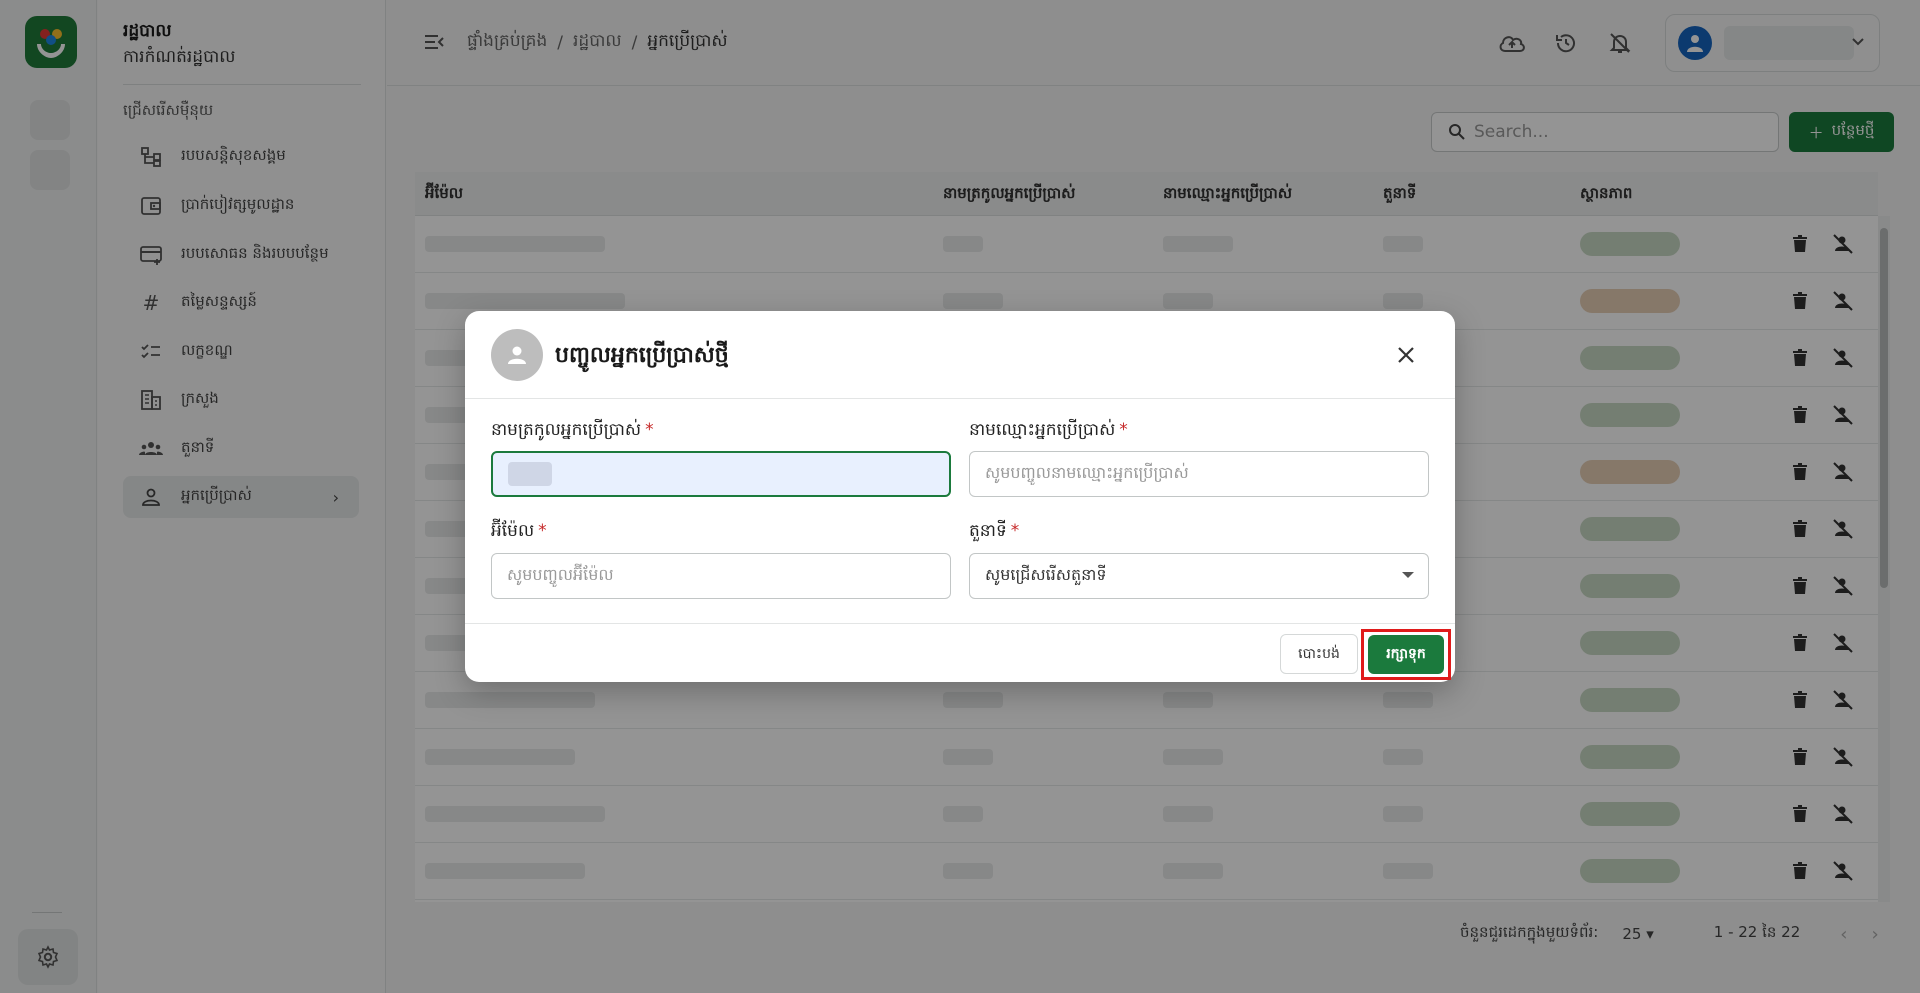 The image size is (1920, 993). What do you see at coordinates (1406, 654) in the screenshot?
I see `save-button: រក្សាទុក` at bounding box center [1406, 654].